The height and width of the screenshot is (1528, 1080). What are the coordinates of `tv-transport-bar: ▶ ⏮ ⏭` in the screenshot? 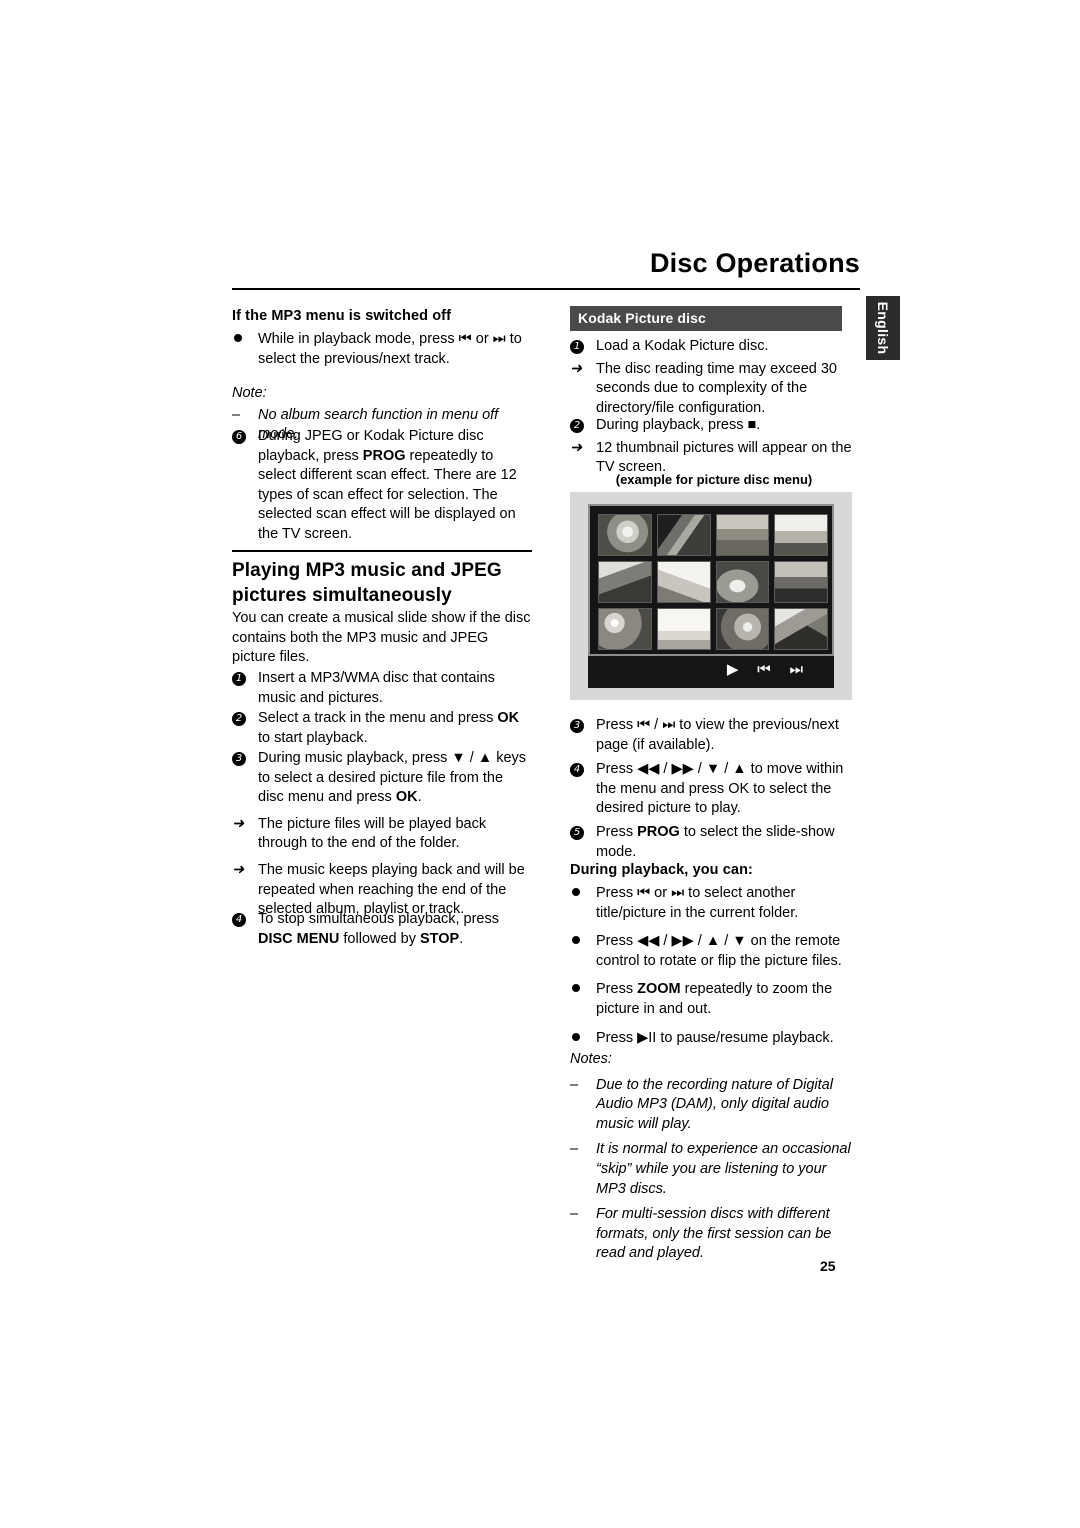 It's located at (711, 672).